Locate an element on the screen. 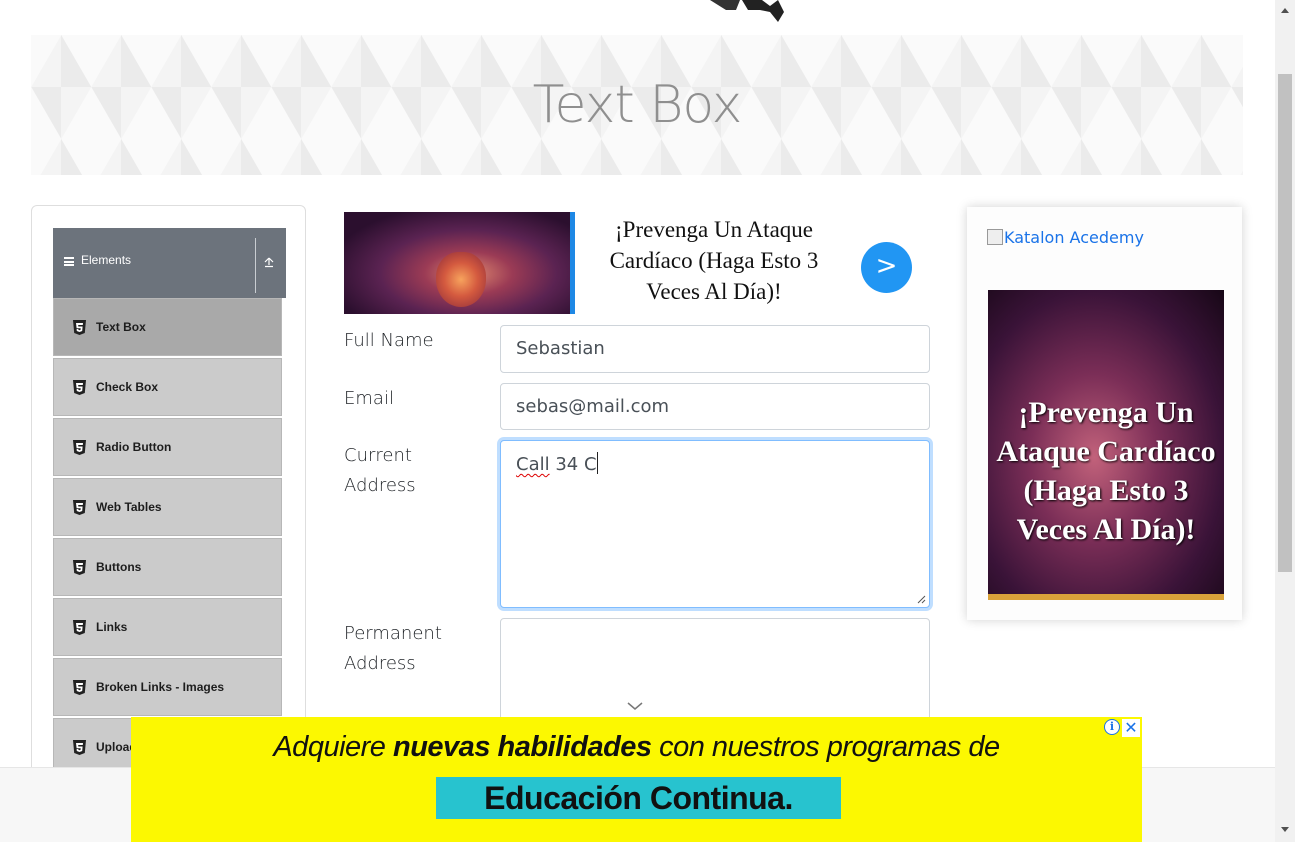  header-divider is located at coordinates (255, 265).